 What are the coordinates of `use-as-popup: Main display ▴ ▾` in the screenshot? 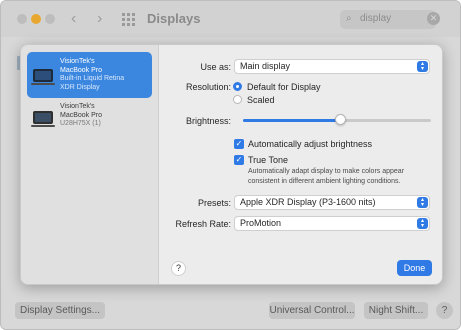 It's located at (332, 66).